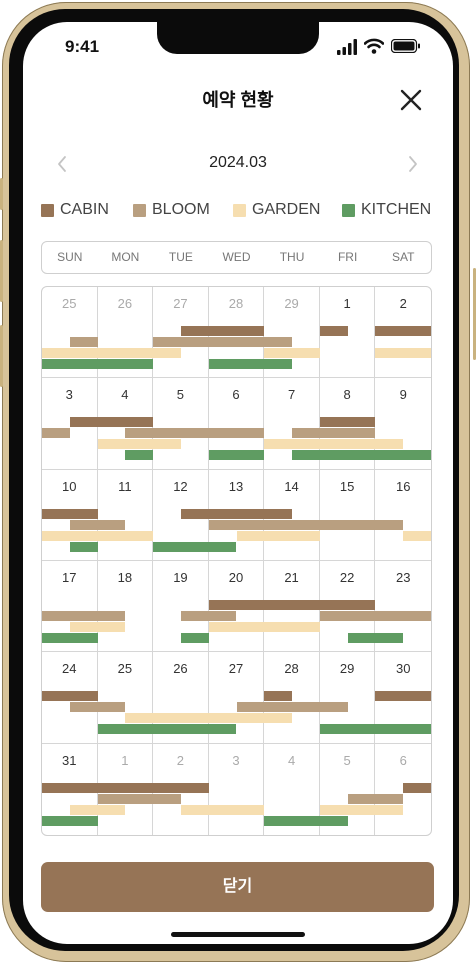 The height and width of the screenshot is (966, 476). What do you see at coordinates (237, 789) in the screenshot?
I see `day-cell: 3` at bounding box center [237, 789].